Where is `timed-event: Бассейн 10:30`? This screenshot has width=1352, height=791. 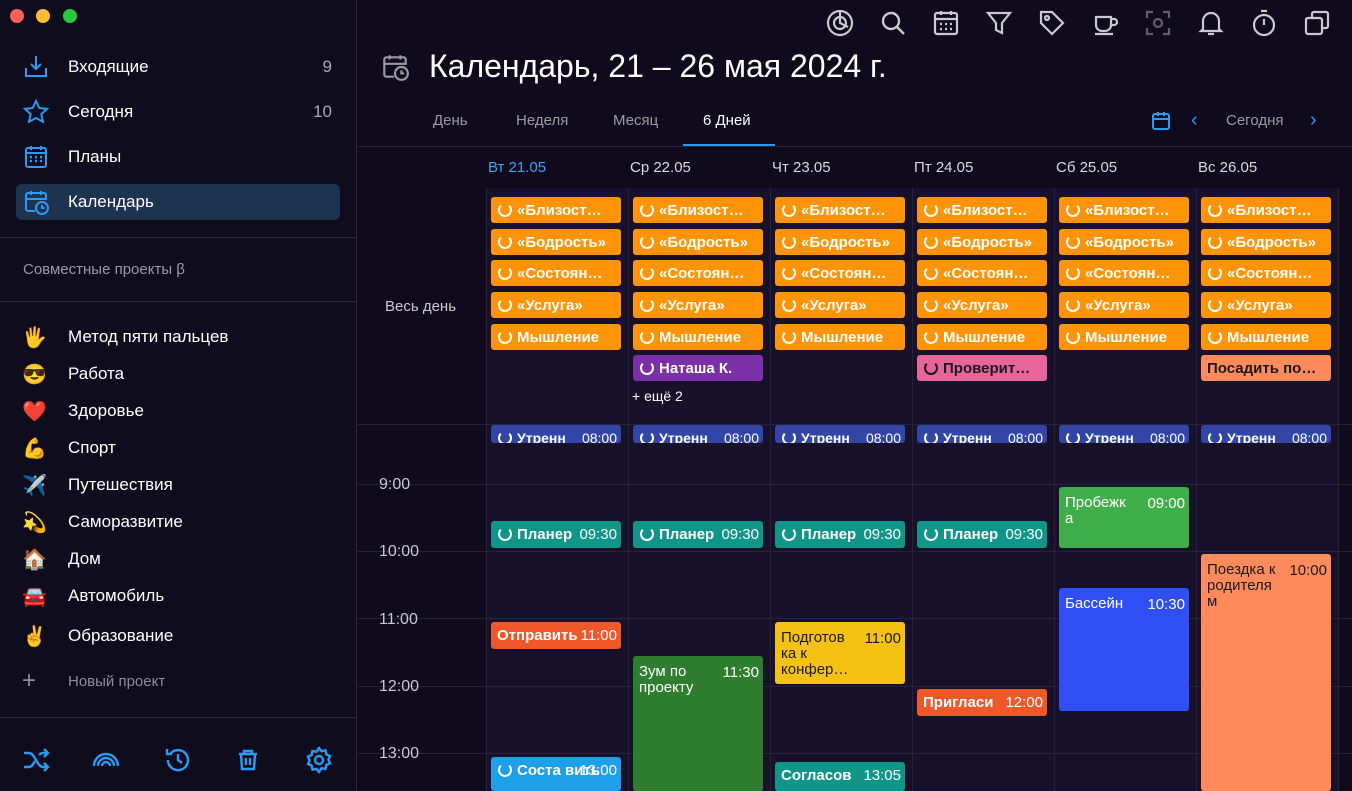 timed-event: Бассейн 10:30 is located at coordinates (1124, 649).